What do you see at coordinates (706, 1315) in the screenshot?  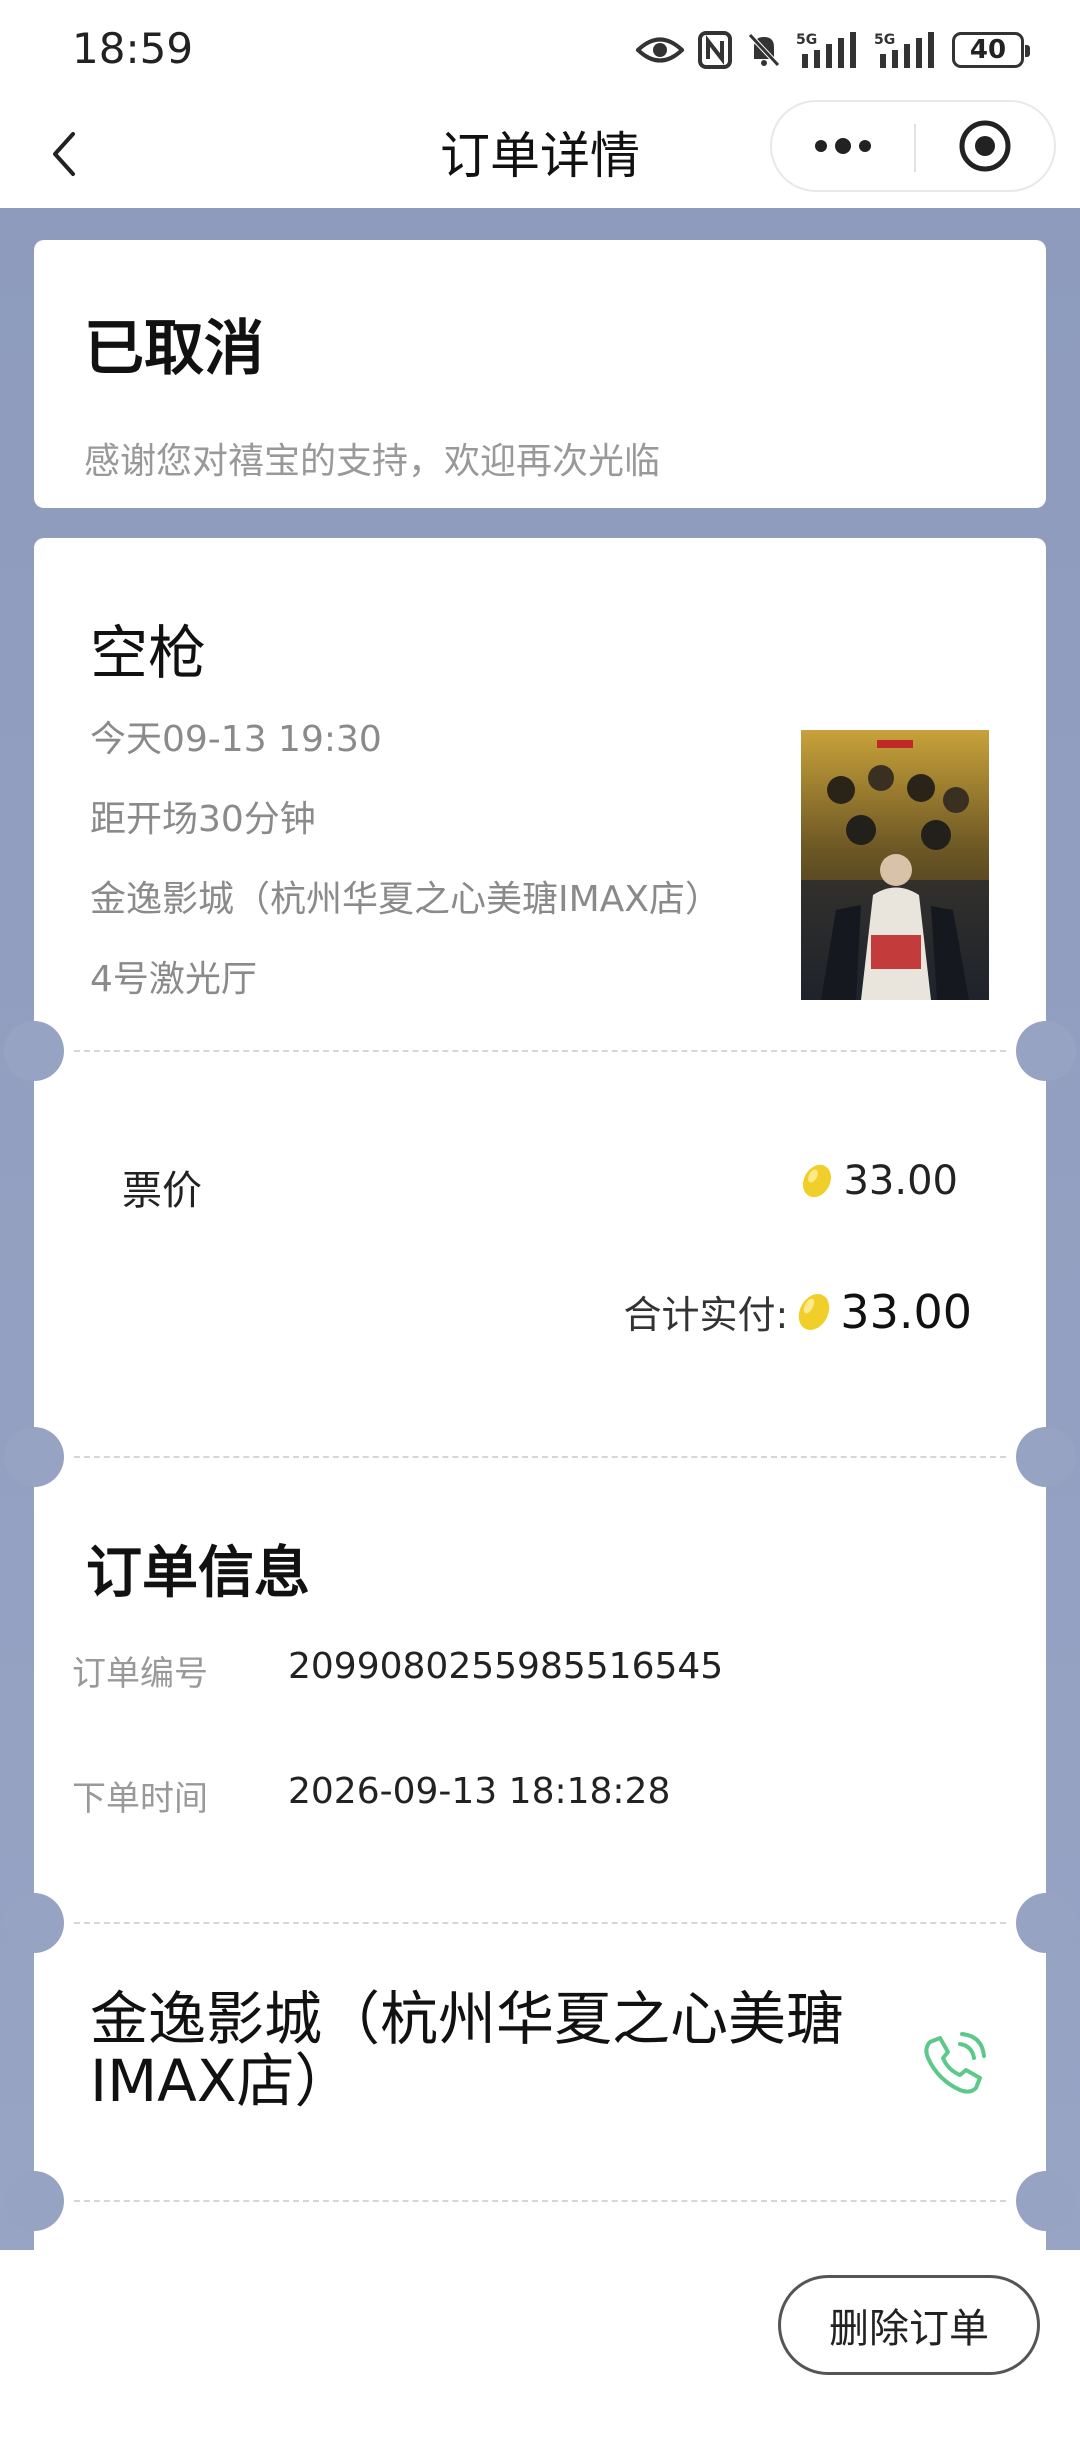 I see `total-paid-label: 合计实付:` at bounding box center [706, 1315].